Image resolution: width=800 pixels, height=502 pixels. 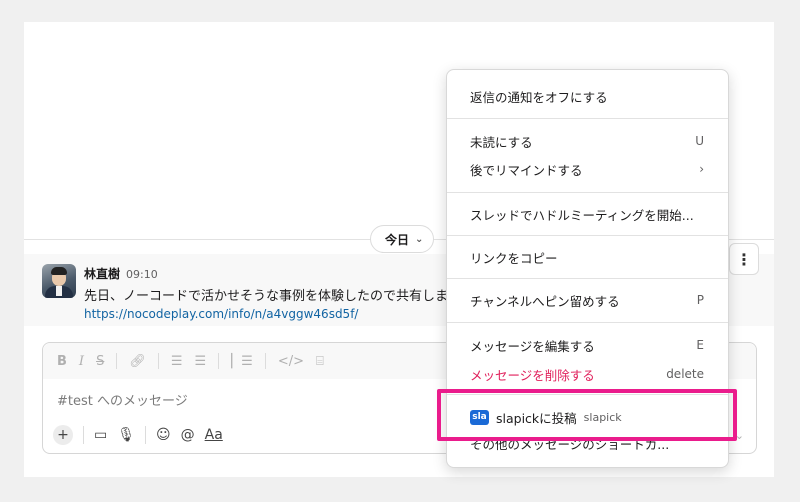 What do you see at coordinates (587, 257) in the screenshot?
I see `menu-item-copy-link: リンクをコピー` at bounding box center [587, 257].